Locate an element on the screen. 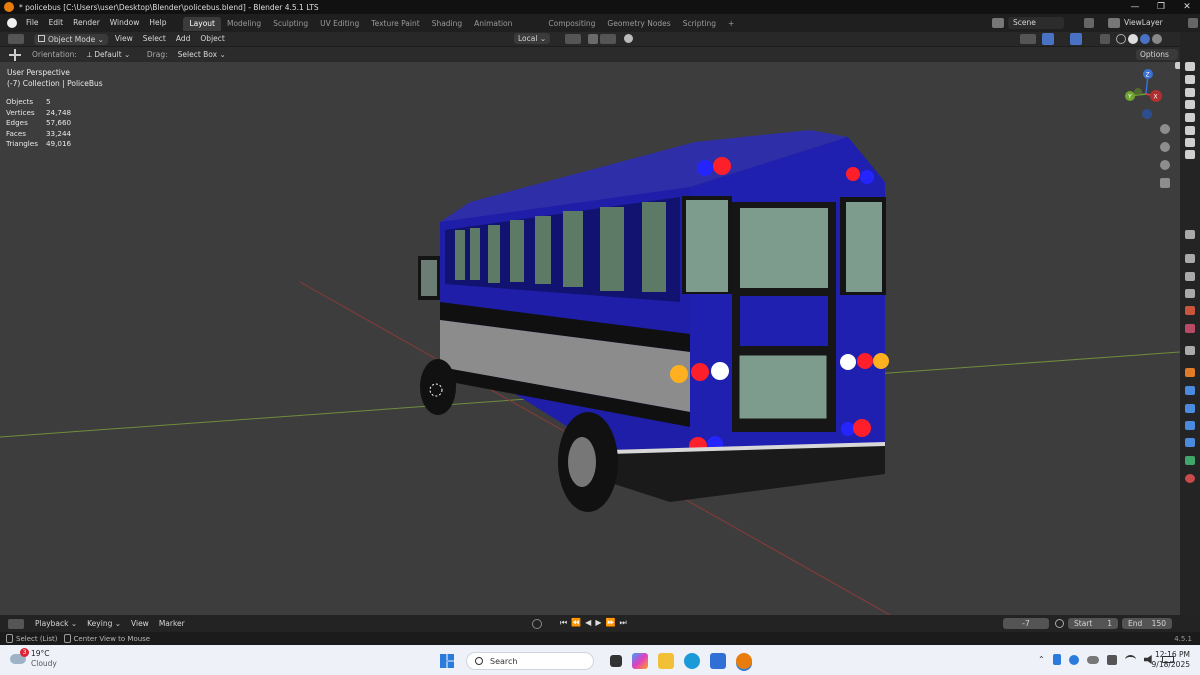 The width and height of the screenshot is (1200, 675). gizmo-toggle-icon is located at coordinates (1048, 39).